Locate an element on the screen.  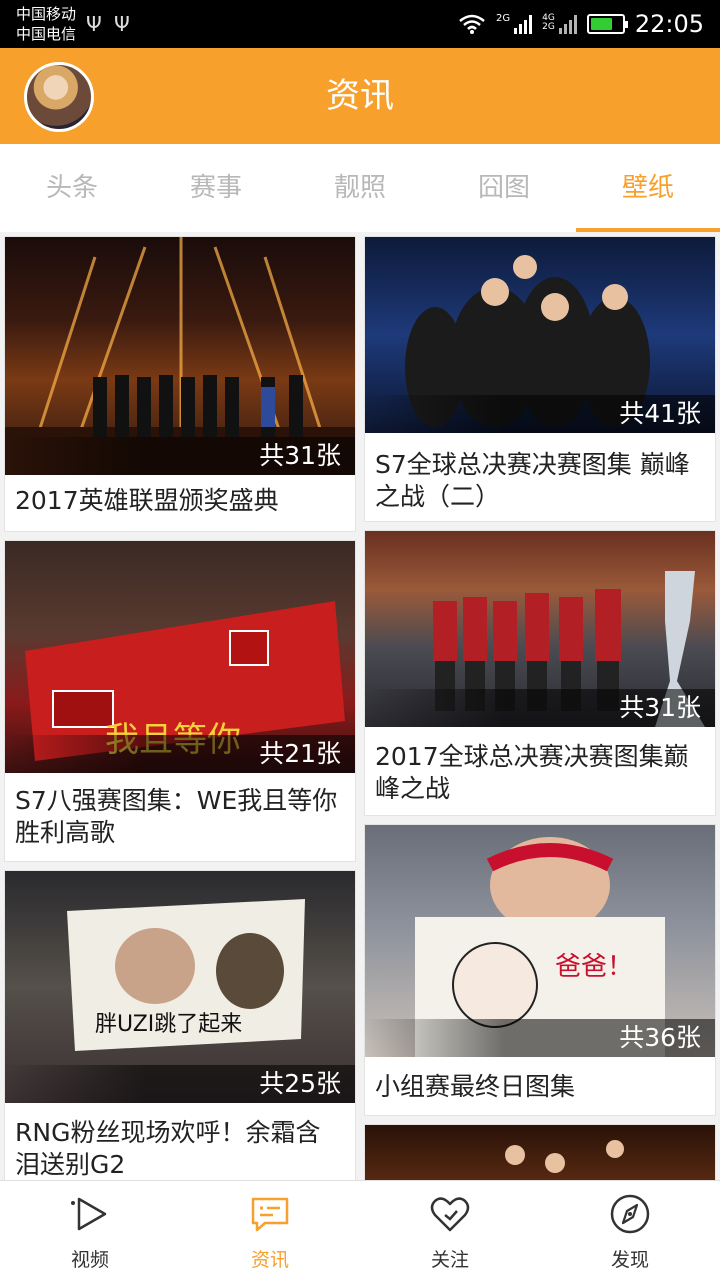
card-title: 小组赛最终日图集 is located at coordinates (475, 1086).